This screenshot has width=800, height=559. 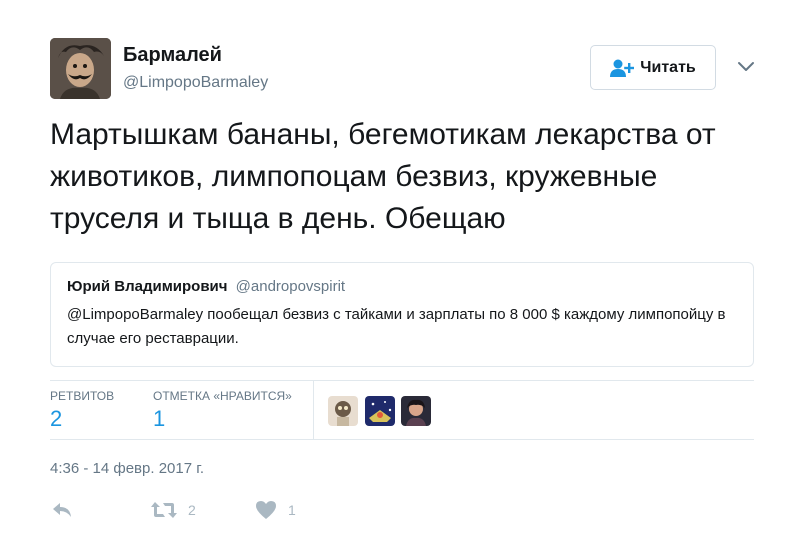 What do you see at coordinates (668, 67) in the screenshot?
I see `follow-button-label: Читать` at bounding box center [668, 67].